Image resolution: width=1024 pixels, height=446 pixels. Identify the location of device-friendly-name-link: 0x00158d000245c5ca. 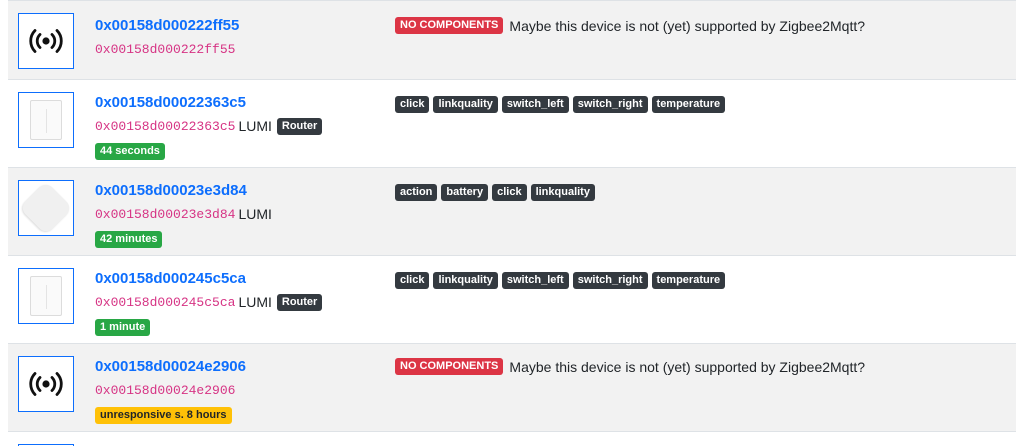
(208, 279).